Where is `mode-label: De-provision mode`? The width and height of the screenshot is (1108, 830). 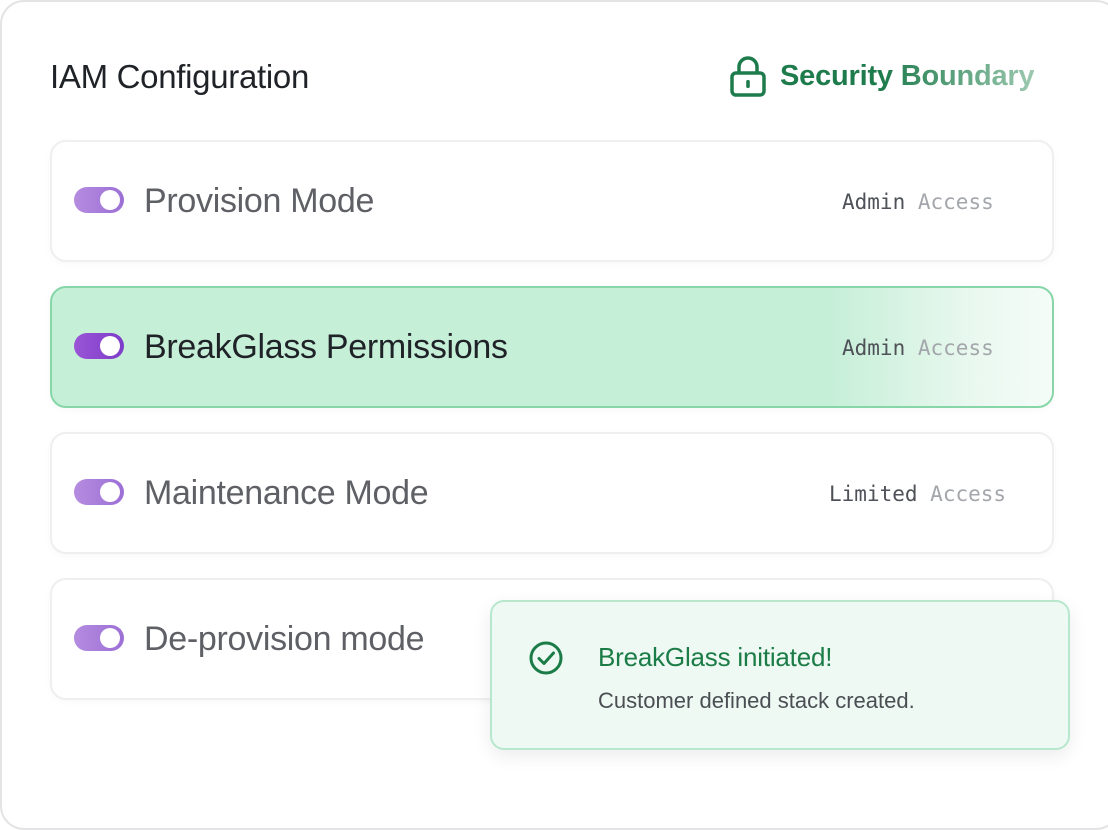 mode-label: De-provision mode is located at coordinates (284, 639).